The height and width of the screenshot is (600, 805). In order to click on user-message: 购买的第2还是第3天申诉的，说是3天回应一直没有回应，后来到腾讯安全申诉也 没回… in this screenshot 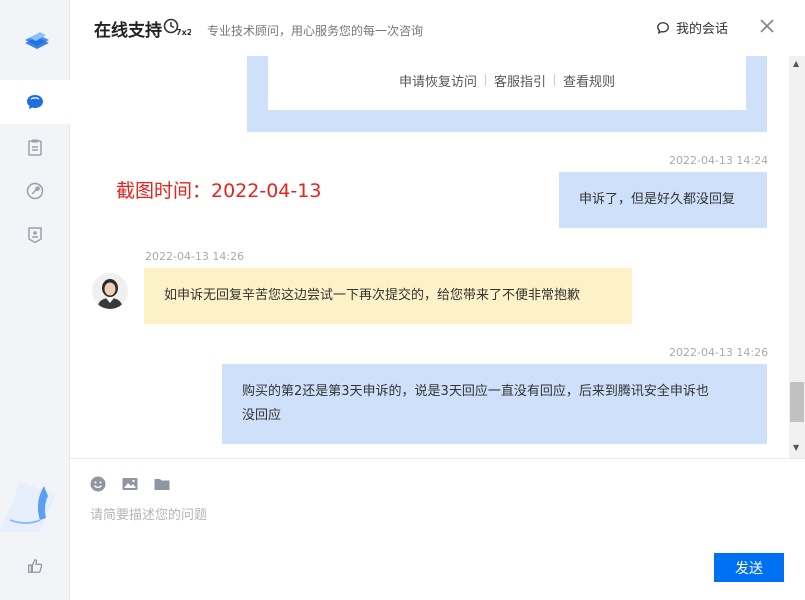, I will do `click(494, 404)`.